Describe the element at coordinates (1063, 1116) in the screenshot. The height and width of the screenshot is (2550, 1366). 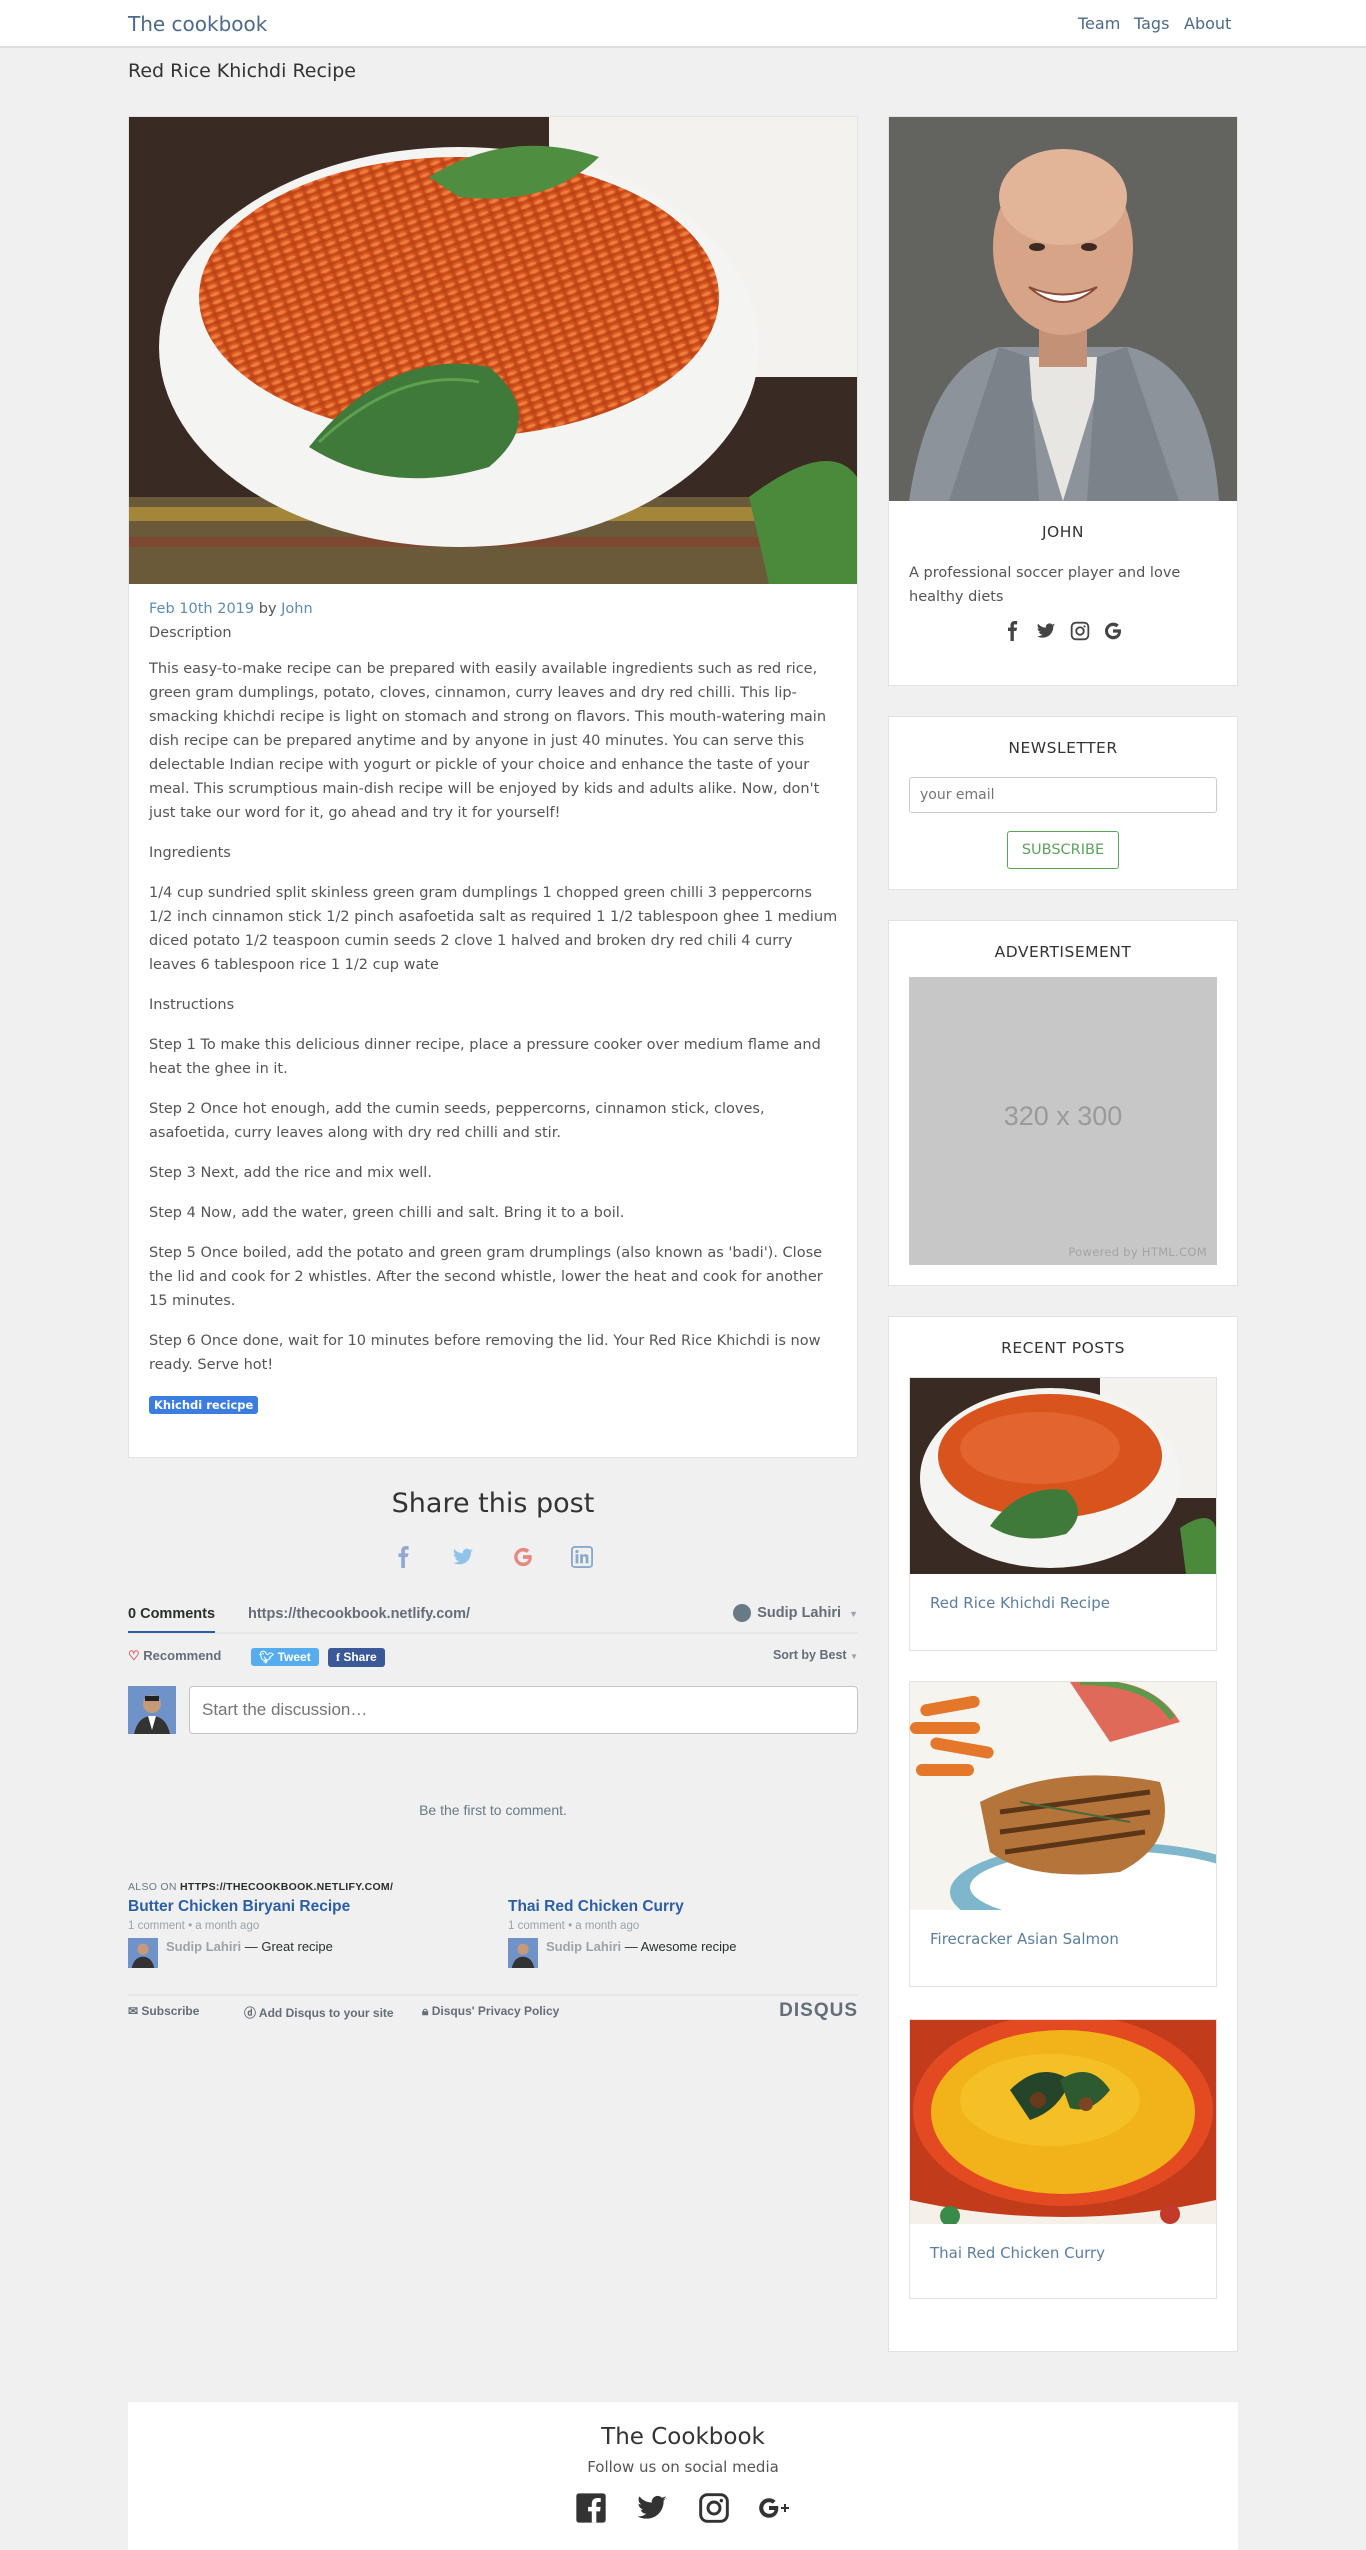
I see `ad-size-label: 320 x 300` at that location.